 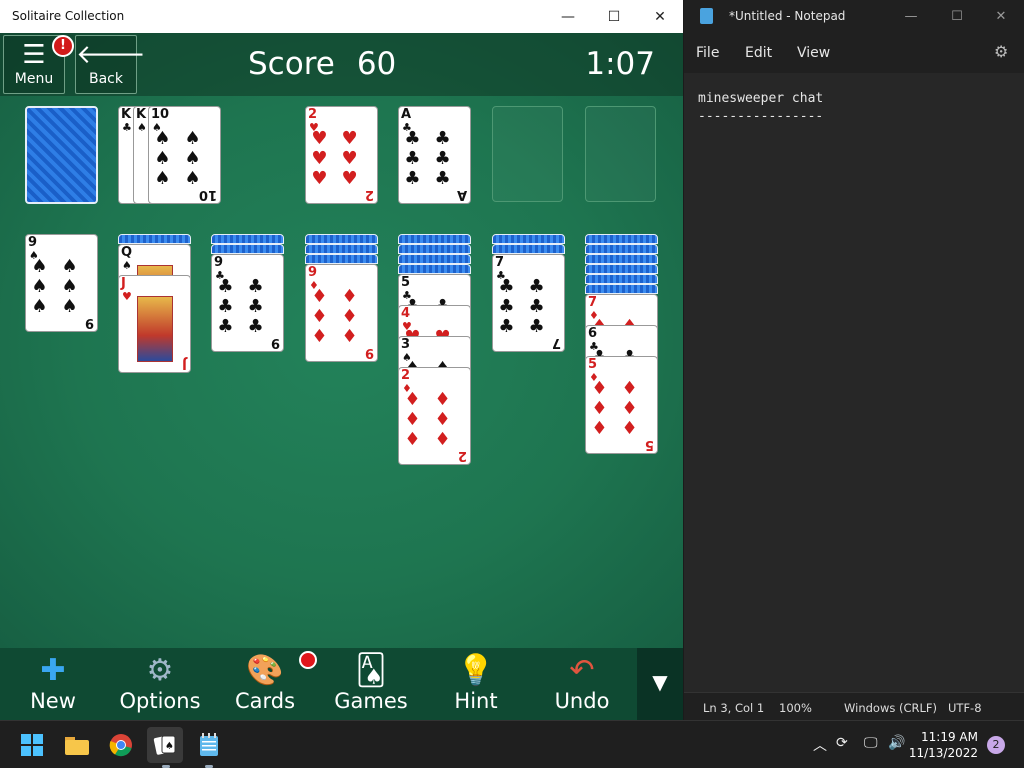 What do you see at coordinates (165, 745) in the screenshot?
I see `solitaire-taskbar-button: ♠` at bounding box center [165, 745].